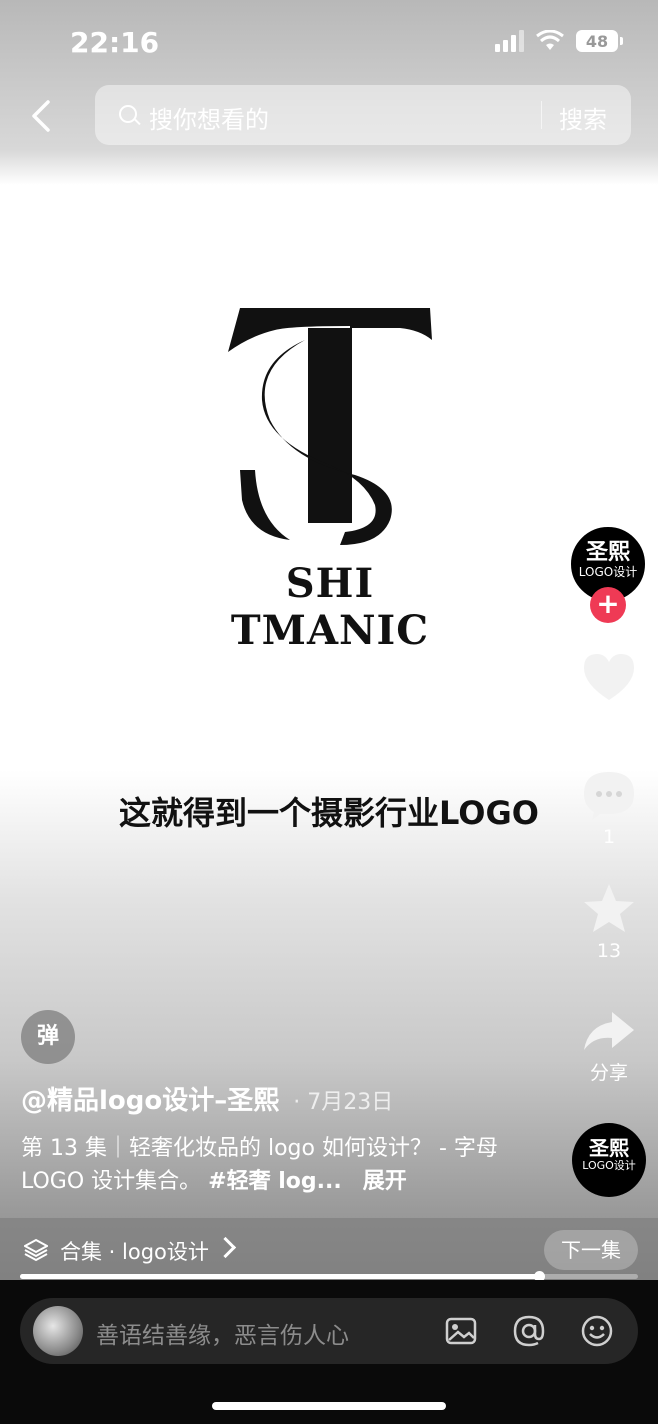 This screenshot has height=1424, width=658. What do you see at coordinates (609, 796) in the screenshot?
I see `comment-bubble-icon` at bounding box center [609, 796].